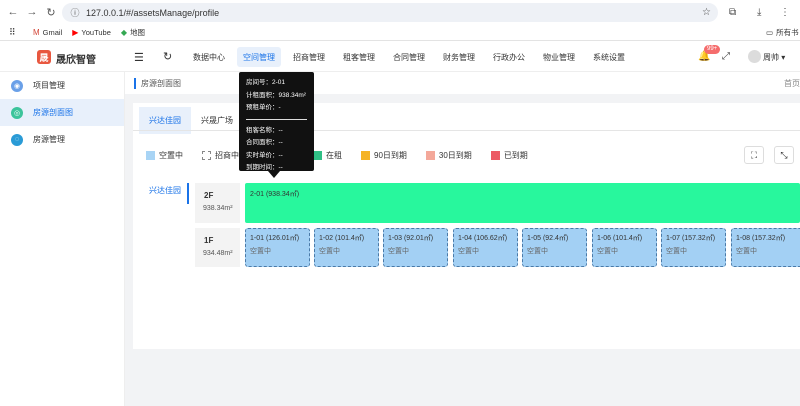 The image size is (800, 406). Describe the element at coordinates (62, 239) in the screenshot. I see `sidebar: ◉ 项目管理 ◎ 房源剖面图 ◌ 房源管理` at that location.